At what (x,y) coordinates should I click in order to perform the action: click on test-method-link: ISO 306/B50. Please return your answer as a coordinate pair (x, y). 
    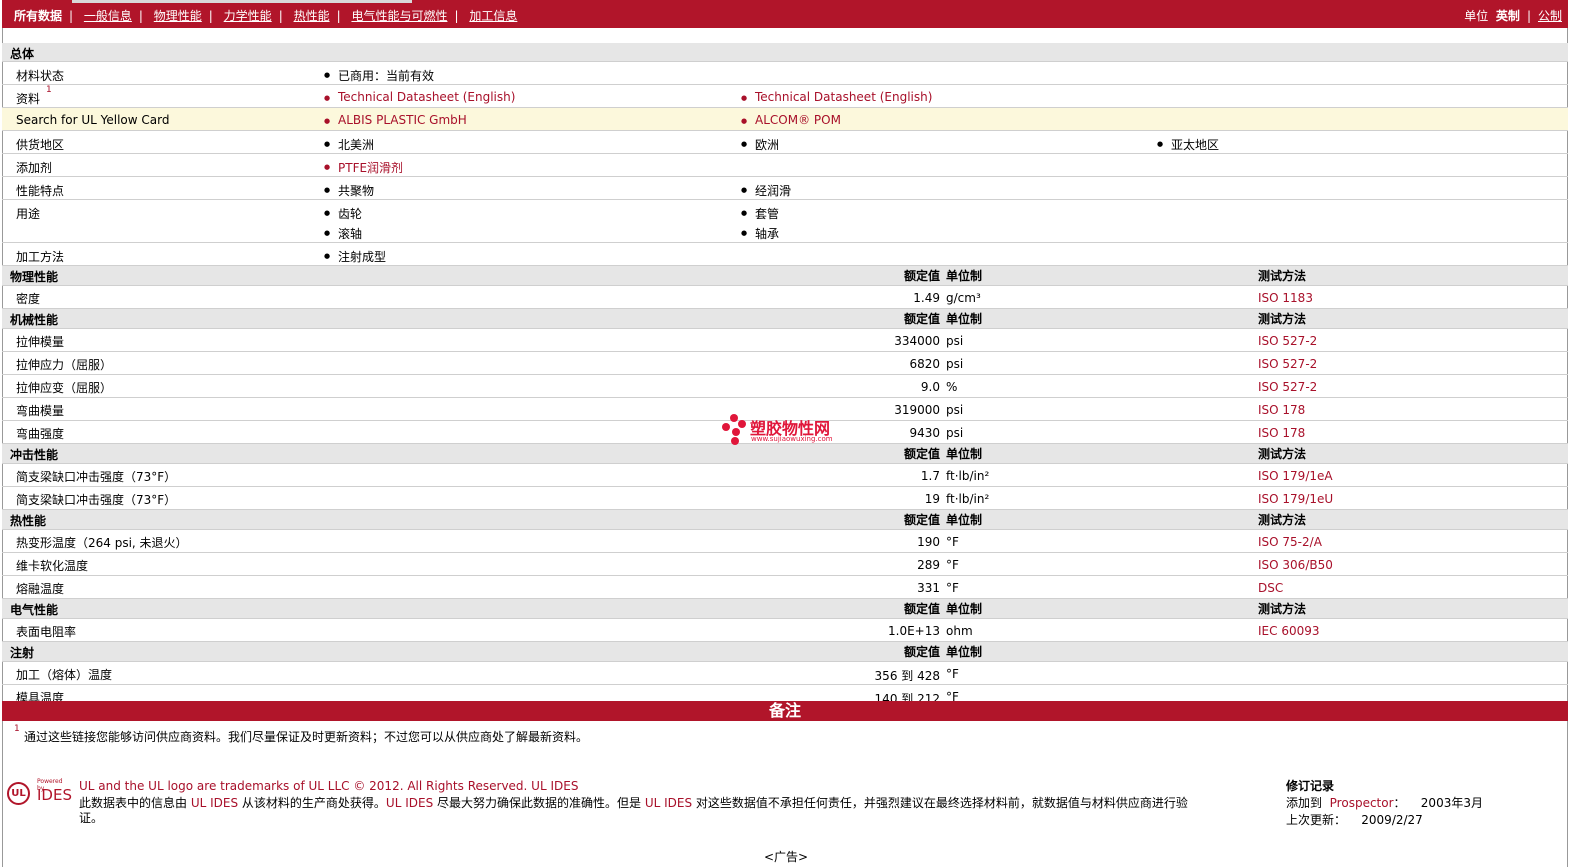
    Looking at the image, I should click on (1295, 565).